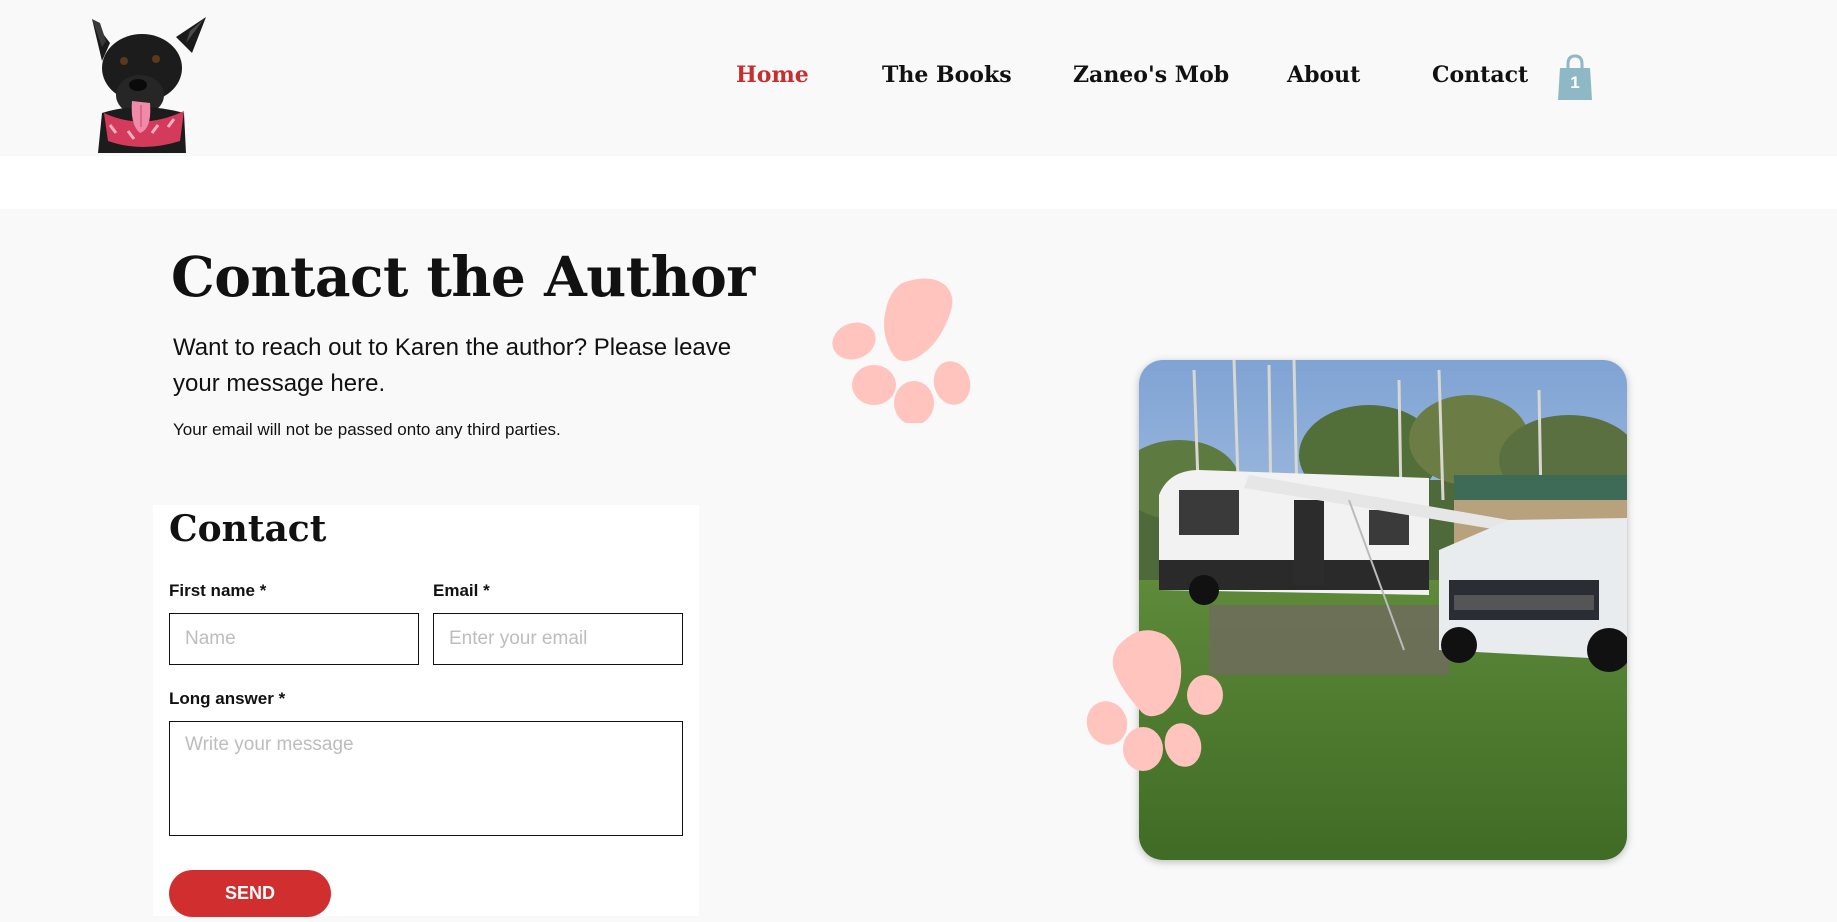 This screenshot has width=1837, height=922. I want to click on email-label: Email *, so click(461, 590).